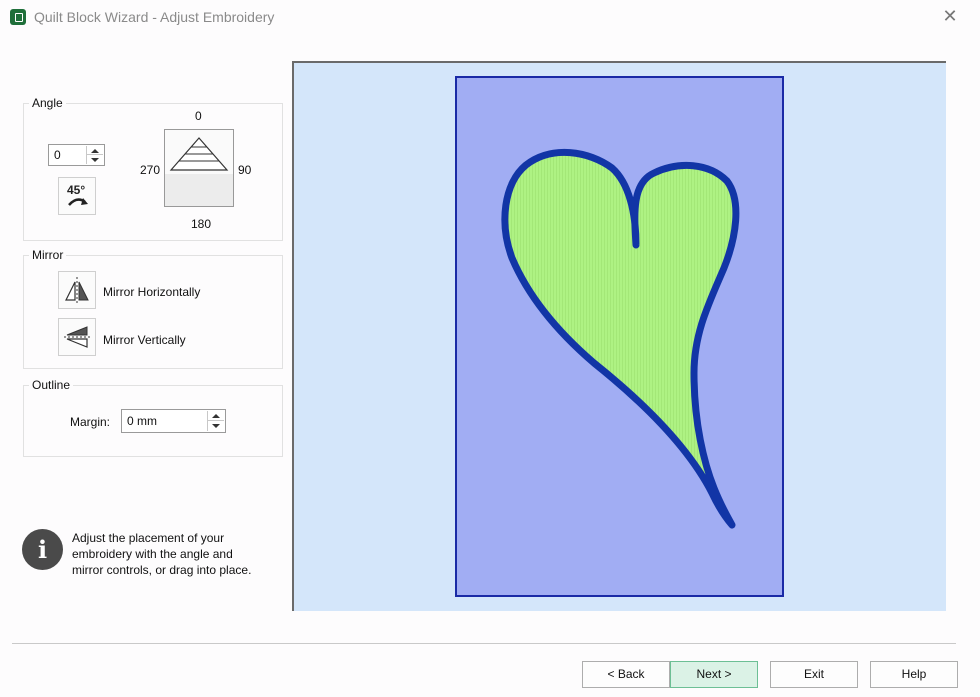  I want to click on angle-up-button, so click(95, 150).